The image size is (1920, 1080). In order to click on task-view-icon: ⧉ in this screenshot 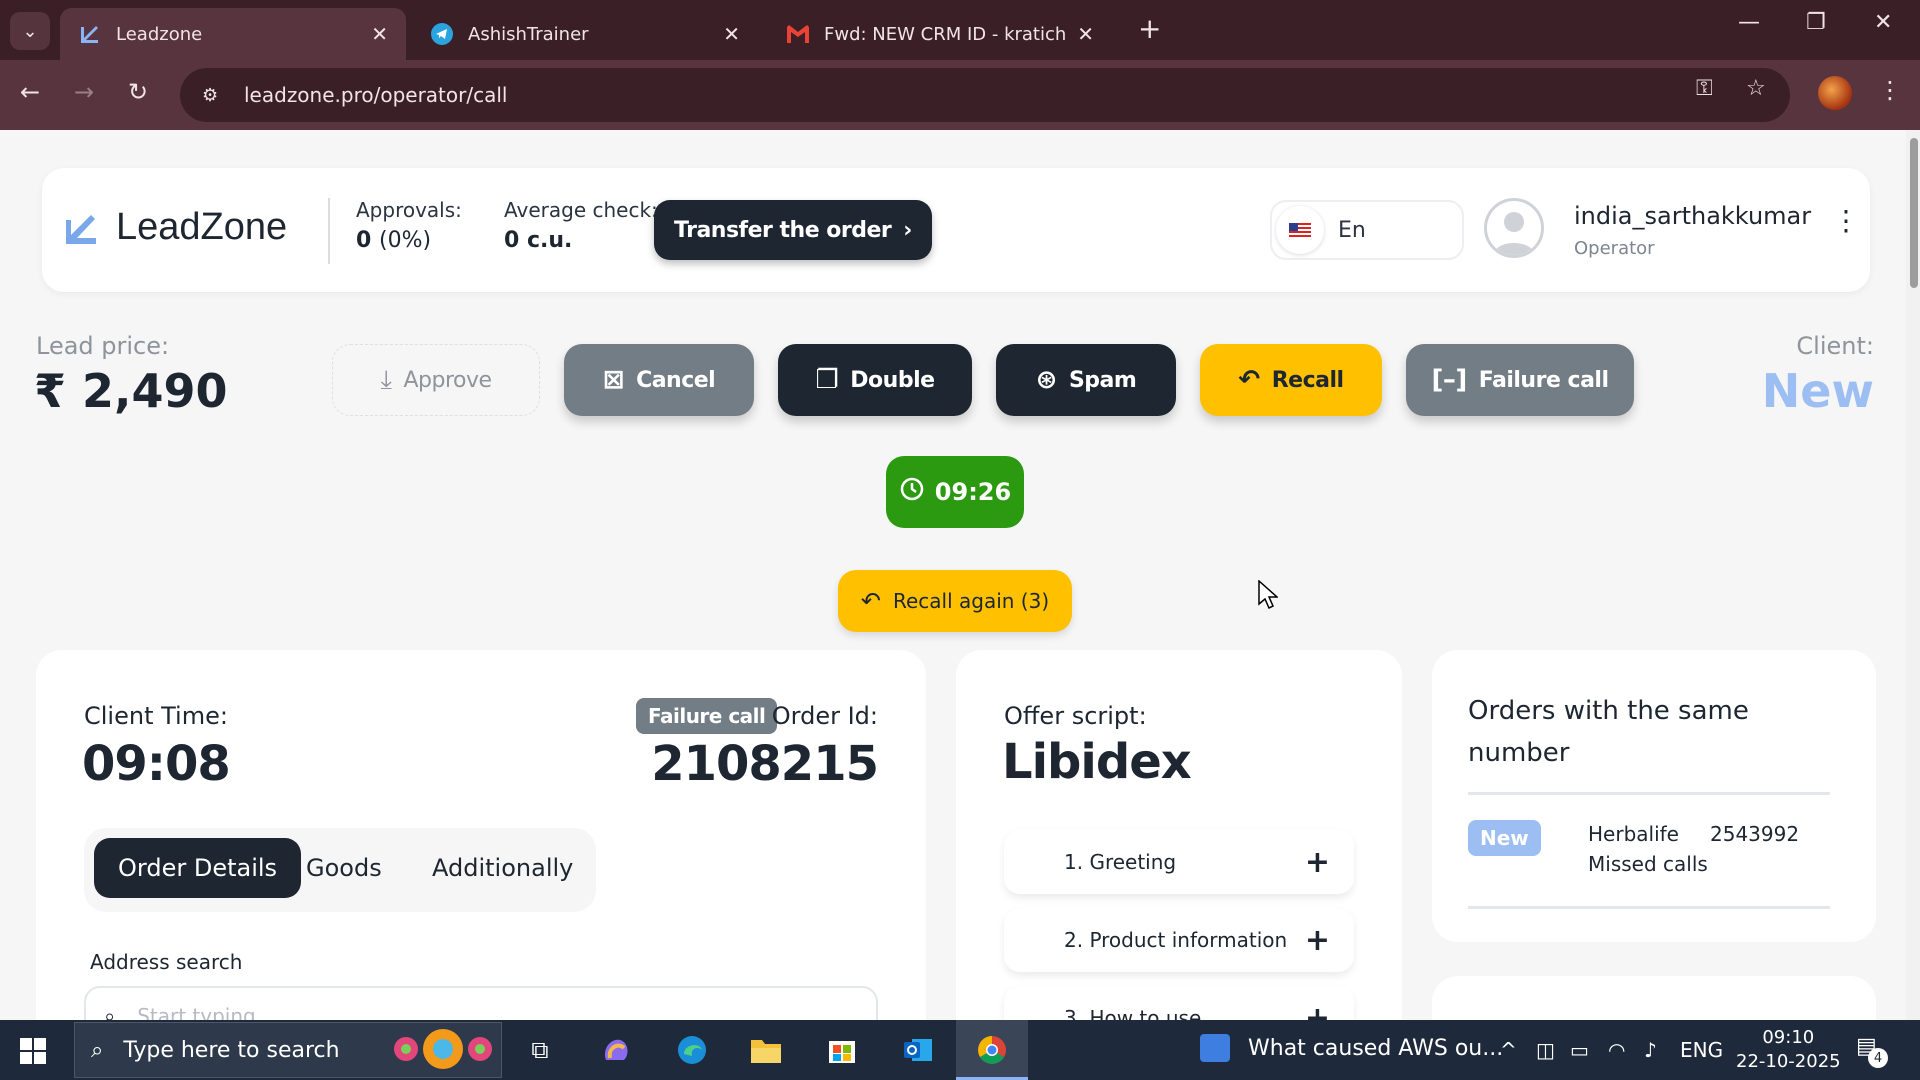, I will do `click(540, 1050)`.